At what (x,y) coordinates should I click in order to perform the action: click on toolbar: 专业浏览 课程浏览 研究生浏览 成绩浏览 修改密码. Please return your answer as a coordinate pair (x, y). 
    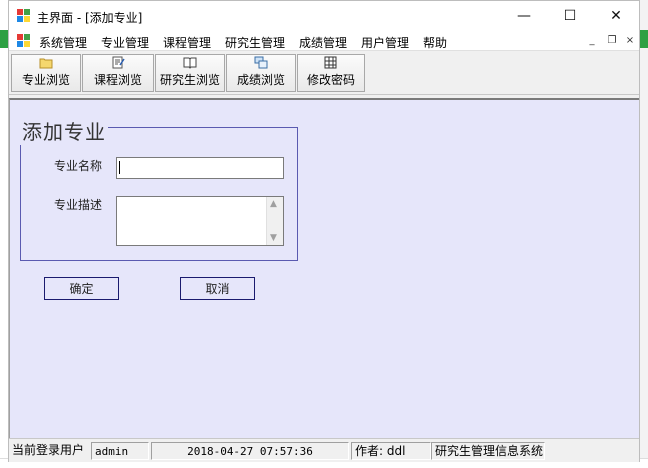
    Looking at the image, I should click on (324, 73).